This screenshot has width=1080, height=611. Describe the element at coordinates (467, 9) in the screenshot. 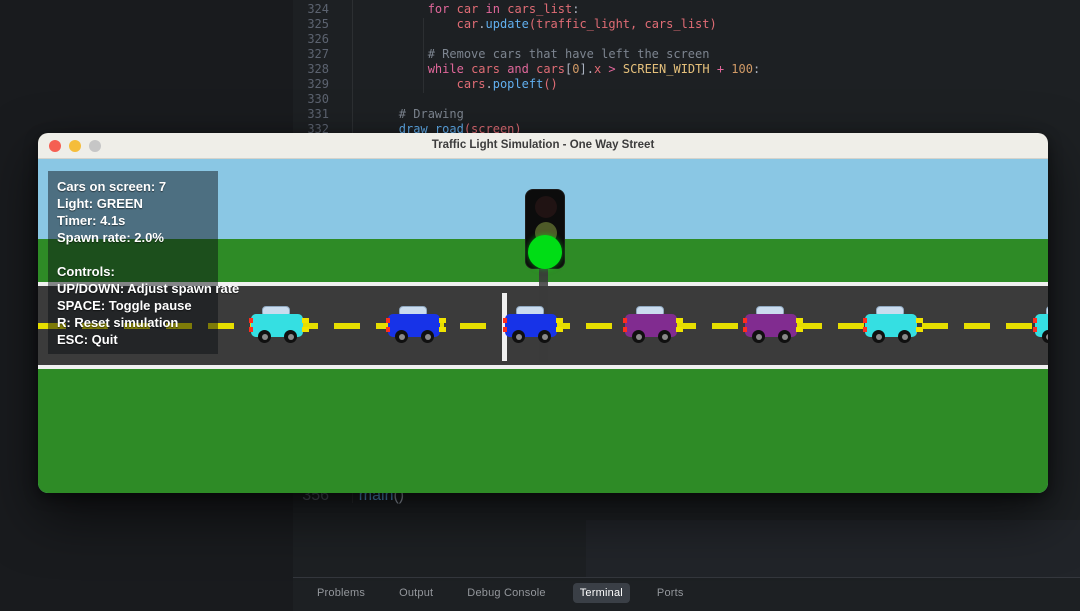

I see `code-token: car` at that location.